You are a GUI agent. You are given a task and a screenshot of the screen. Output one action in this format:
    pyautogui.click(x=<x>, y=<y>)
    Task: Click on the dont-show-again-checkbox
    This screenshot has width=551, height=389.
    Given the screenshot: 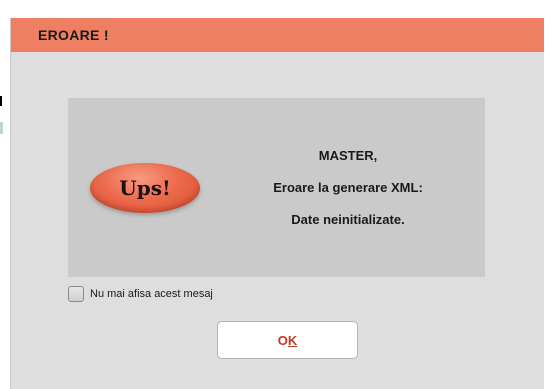 What is the action you would take?
    pyautogui.click(x=76, y=294)
    